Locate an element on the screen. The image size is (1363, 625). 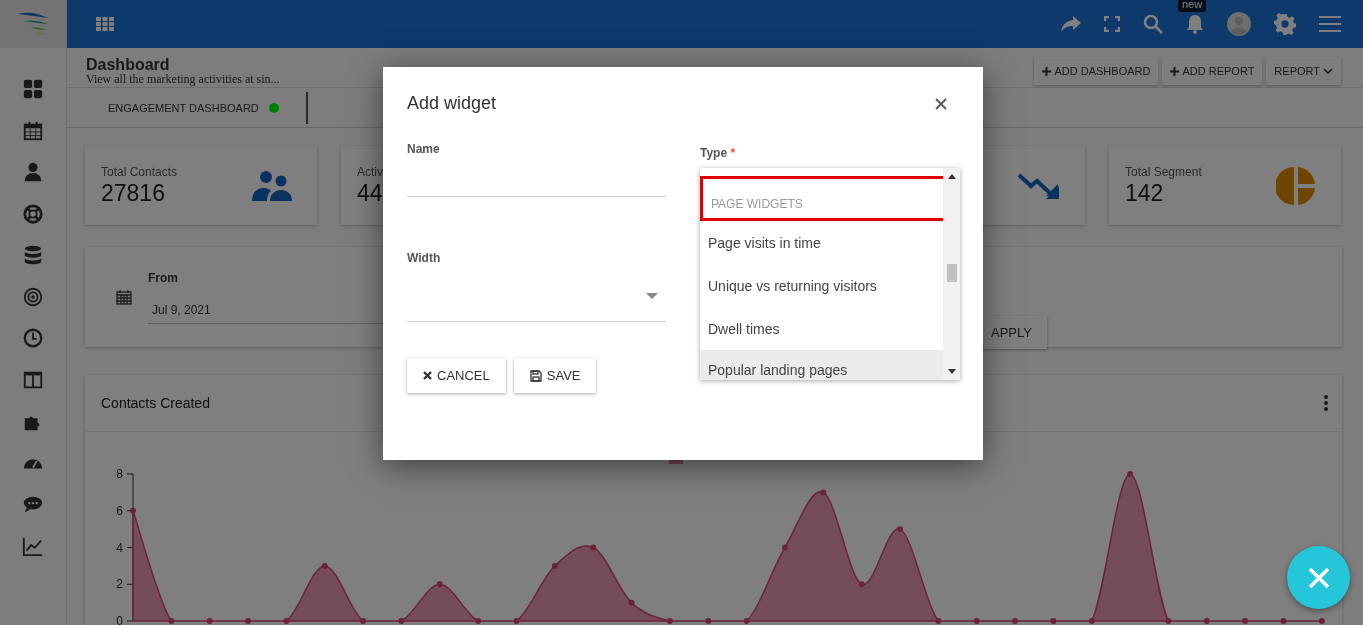
apps-icon is located at coordinates (105, 24).